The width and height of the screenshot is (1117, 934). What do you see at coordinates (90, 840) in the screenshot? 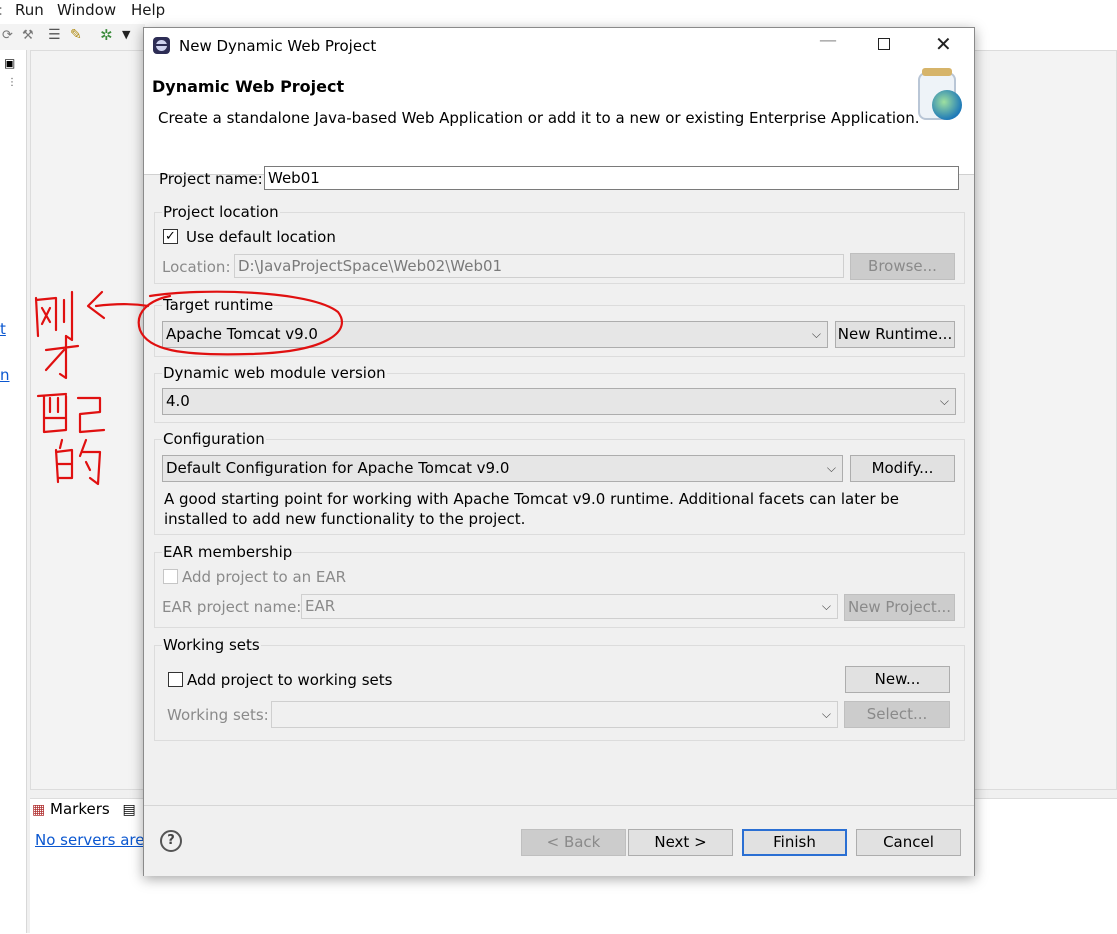
I see `servers-link: No servers are` at bounding box center [90, 840].